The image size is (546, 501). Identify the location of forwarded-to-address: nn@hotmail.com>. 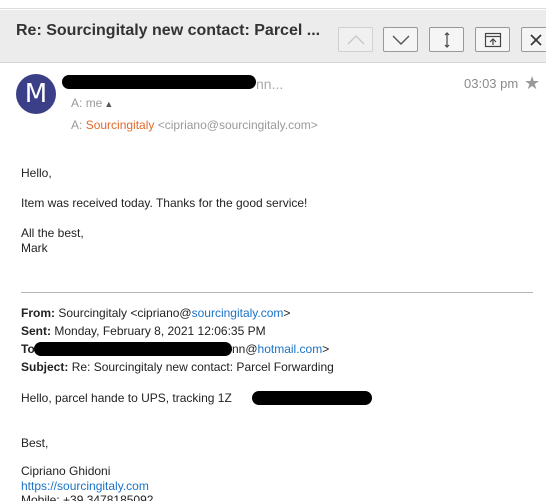
(280, 349).